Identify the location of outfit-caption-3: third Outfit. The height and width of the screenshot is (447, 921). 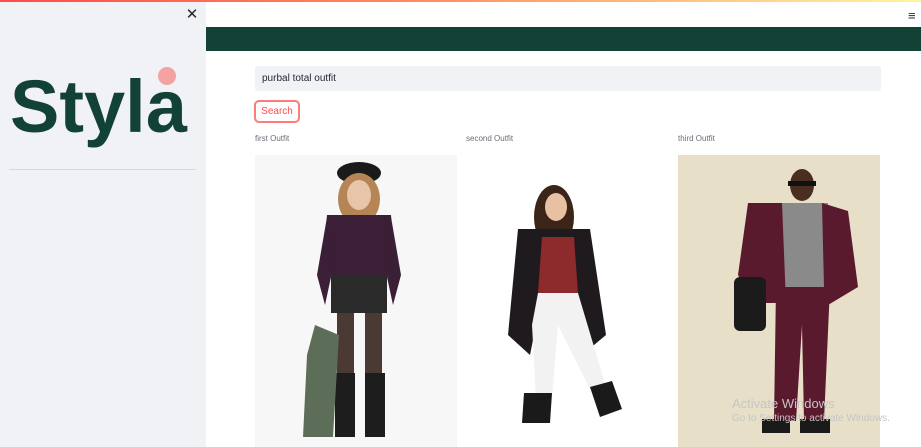
(696, 138).